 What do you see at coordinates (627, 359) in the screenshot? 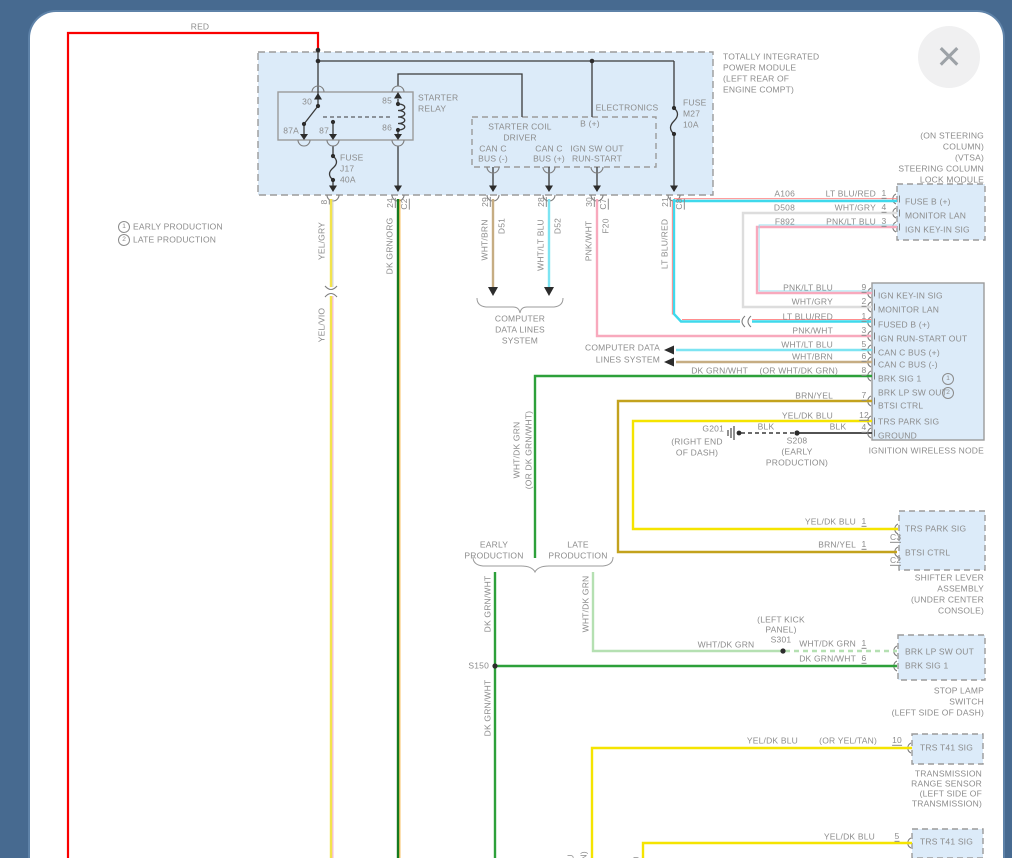
I see `label-data_lines-r2-108: LINES SYSTEM` at bounding box center [627, 359].